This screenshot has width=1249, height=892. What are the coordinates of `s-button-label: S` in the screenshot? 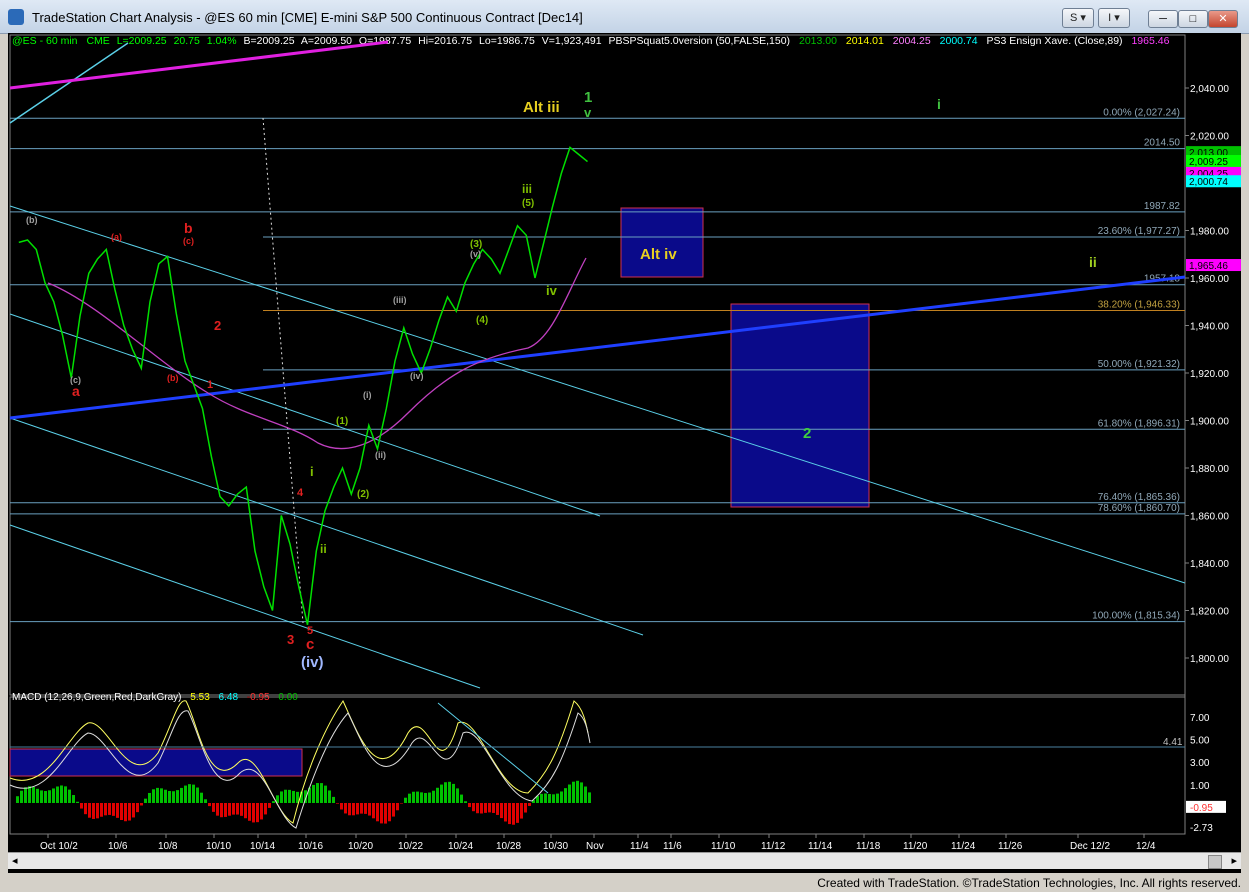 It's located at (1074, 18).